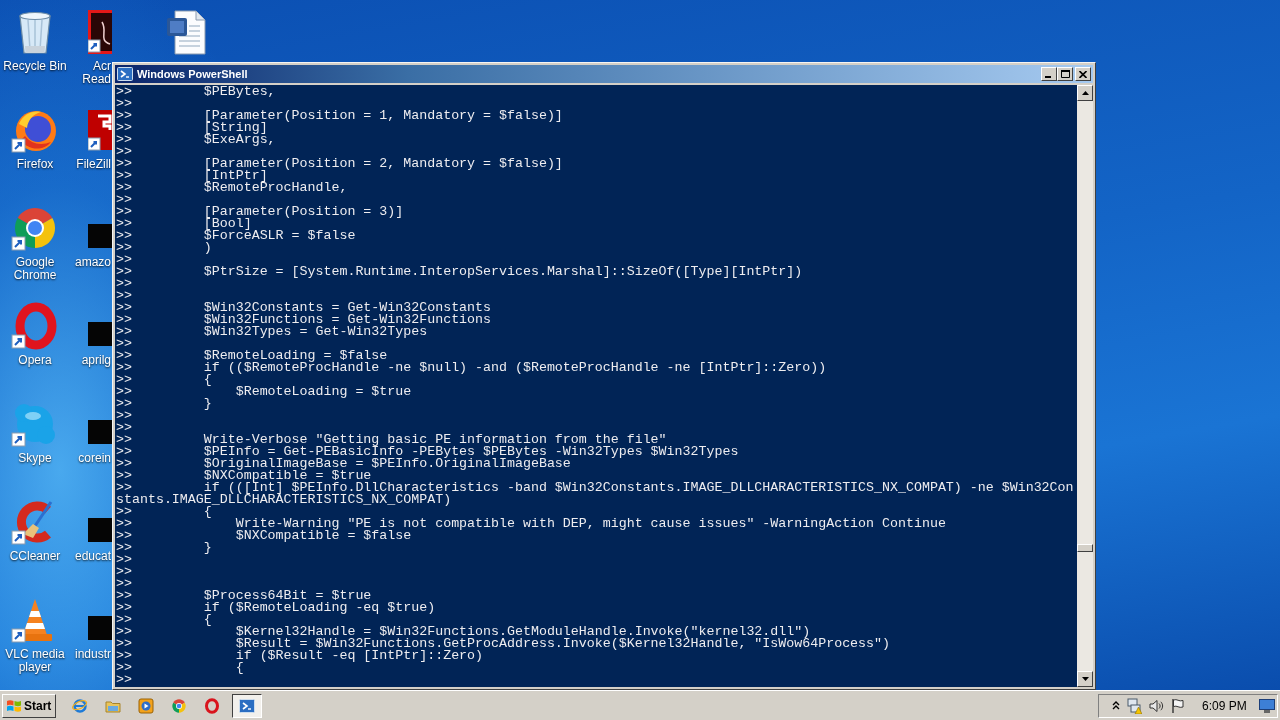  Describe the element at coordinates (192, 128) in the screenshot. I see `console-line: >> [String]` at that location.